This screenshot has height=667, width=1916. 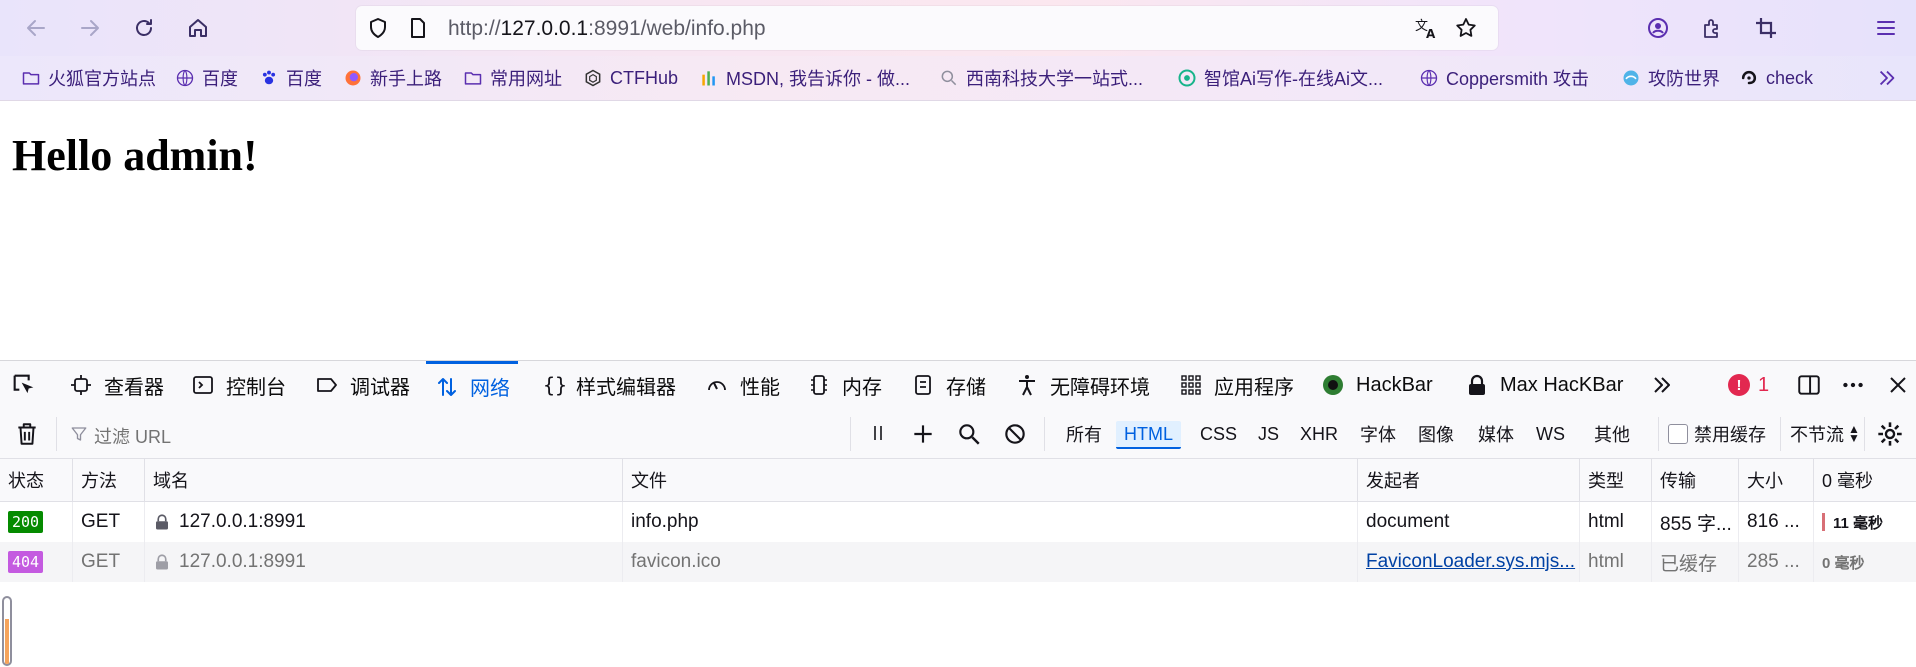 I want to click on bookmarks-overflow-icon, so click(x=1887, y=78).